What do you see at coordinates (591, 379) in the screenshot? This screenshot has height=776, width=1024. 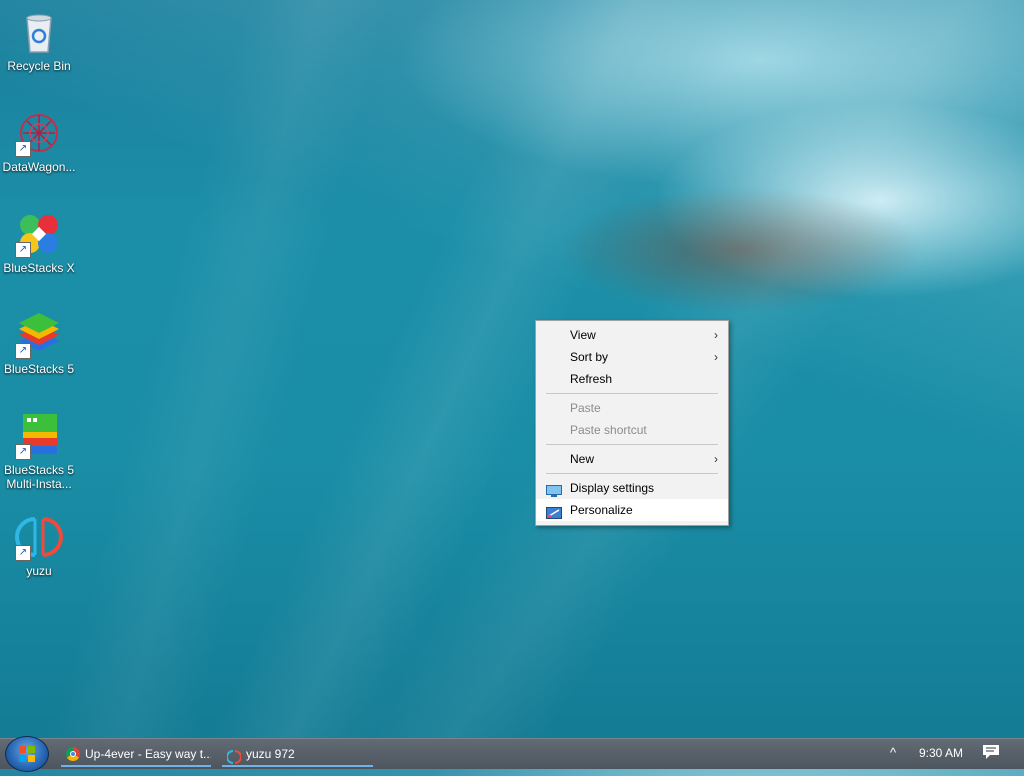 I see `menu-item-label: Refresh` at bounding box center [591, 379].